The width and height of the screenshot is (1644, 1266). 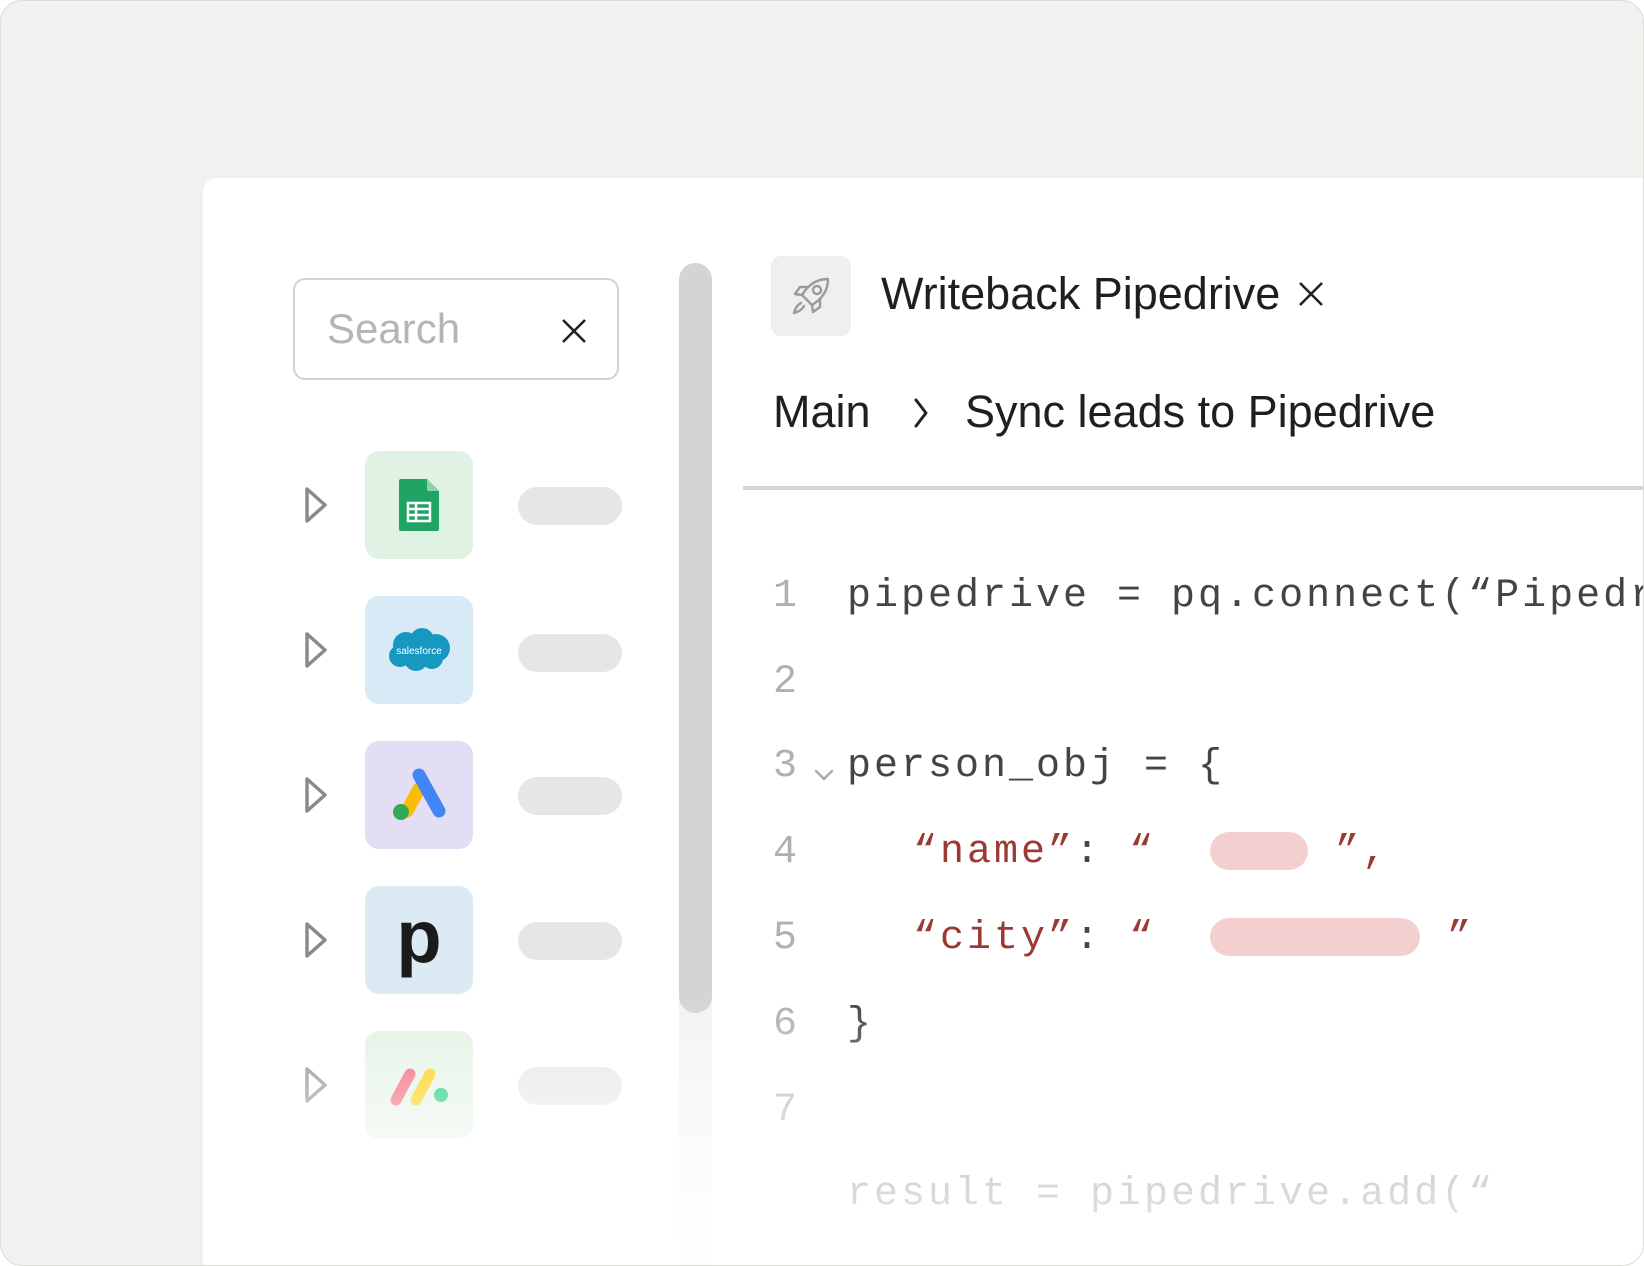 I want to click on header-divider, so click(x=1193, y=488).